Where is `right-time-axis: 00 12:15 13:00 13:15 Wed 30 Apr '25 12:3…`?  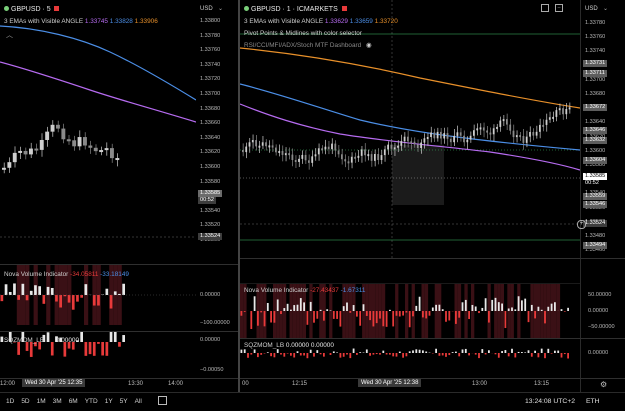 right-time-axis: 00 12:15 13:00 13:15 Wed 30 Apr '25 12:3… is located at coordinates (432, 384).